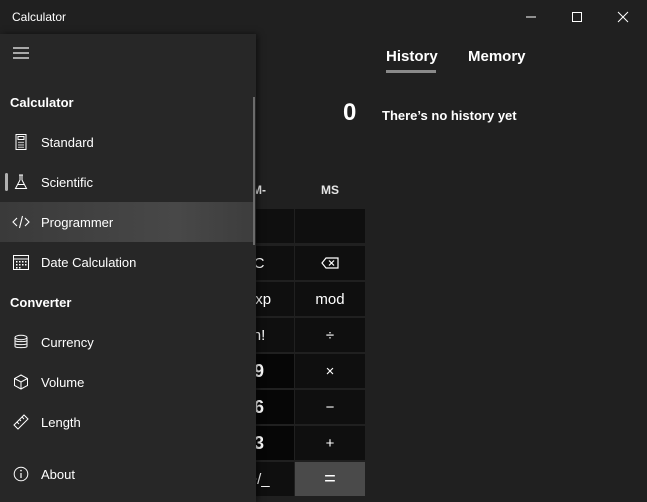  What do you see at coordinates (449, 115) in the screenshot?
I see `history-empty-message: There’s no history yet` at bounding box center [449, 115].